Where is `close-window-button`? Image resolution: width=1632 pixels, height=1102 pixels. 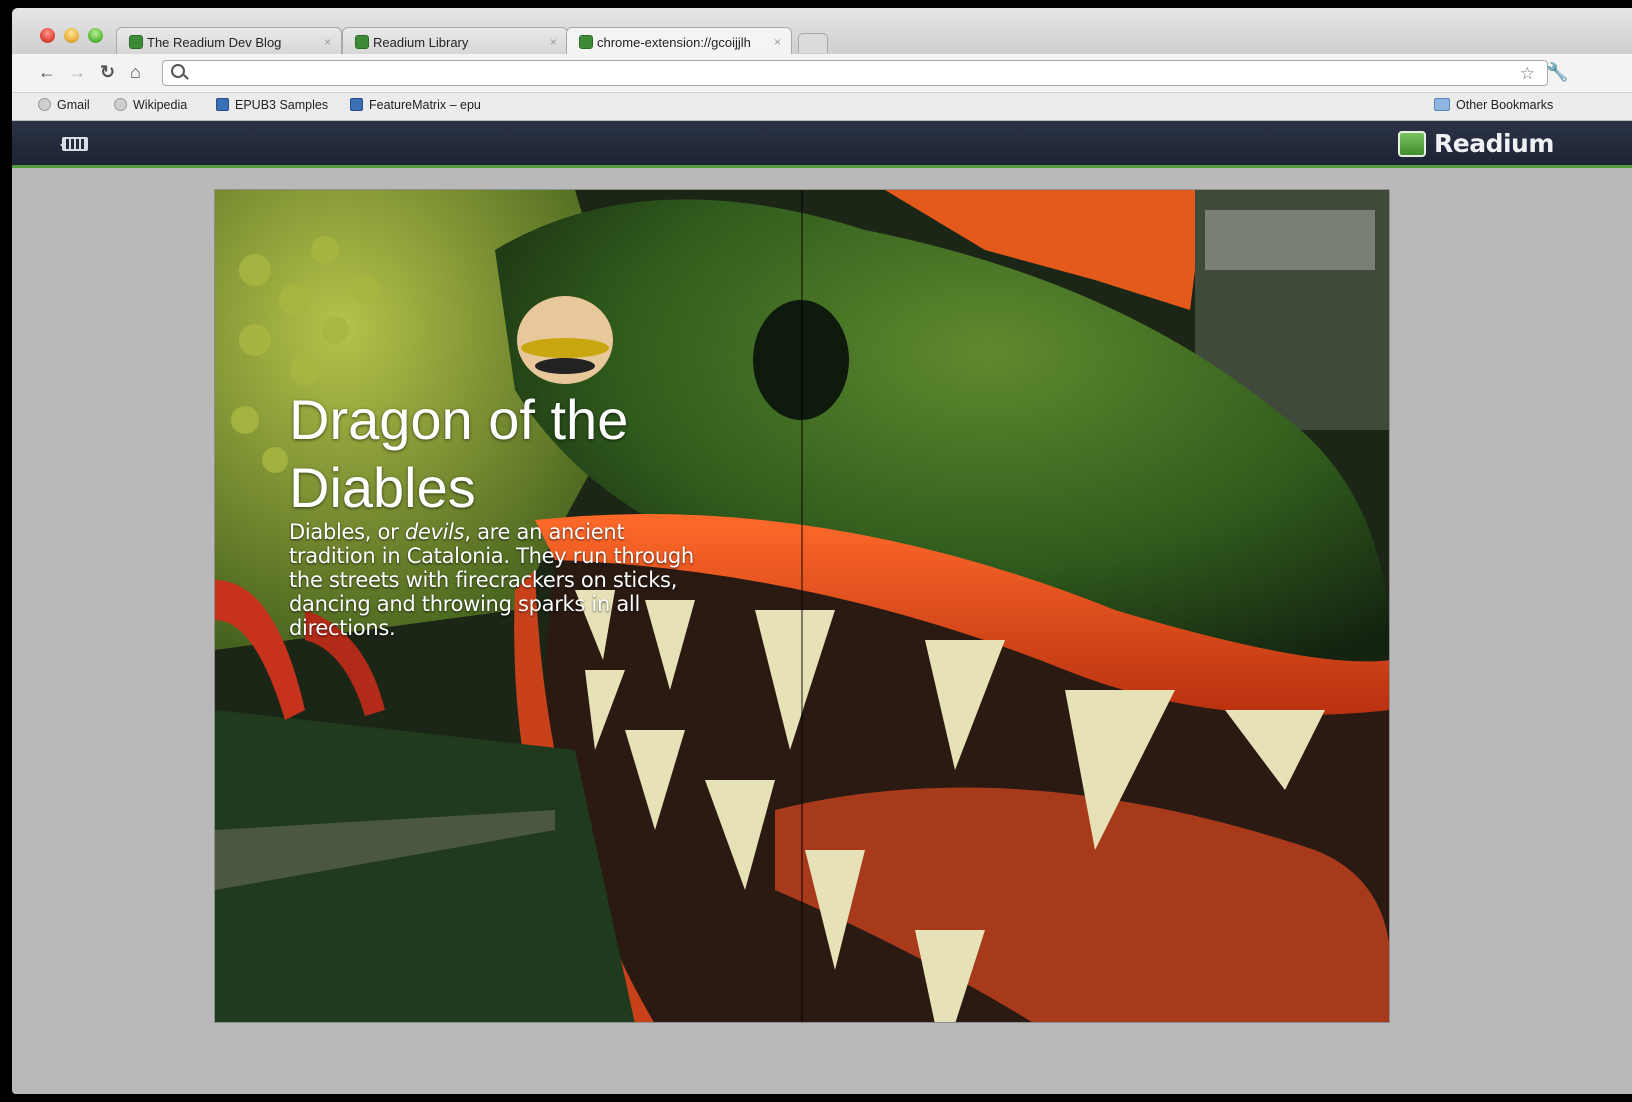 close-window-button is located at coordinates (47, 35).